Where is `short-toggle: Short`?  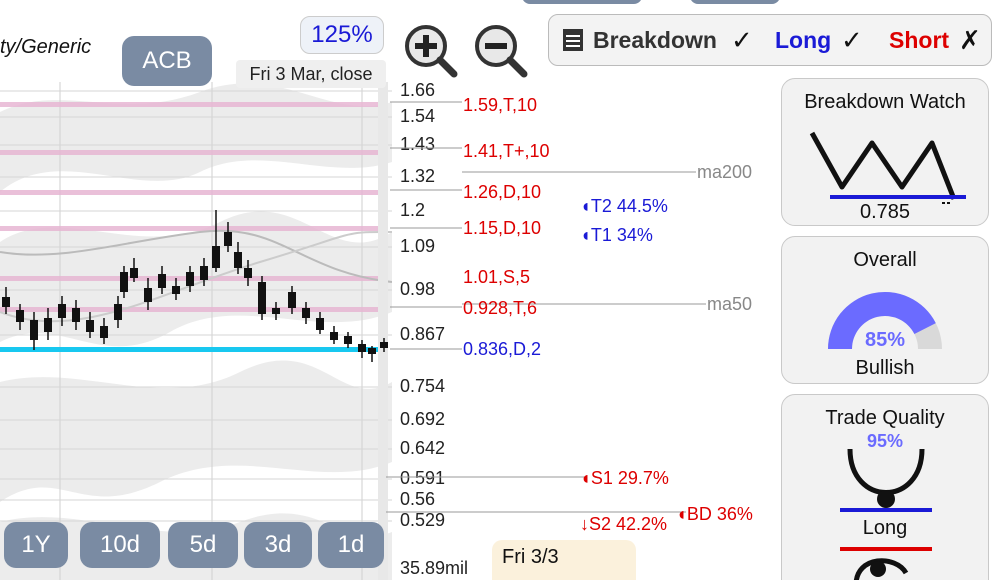
short-toggle: Short is located at coordinates (919, 40).